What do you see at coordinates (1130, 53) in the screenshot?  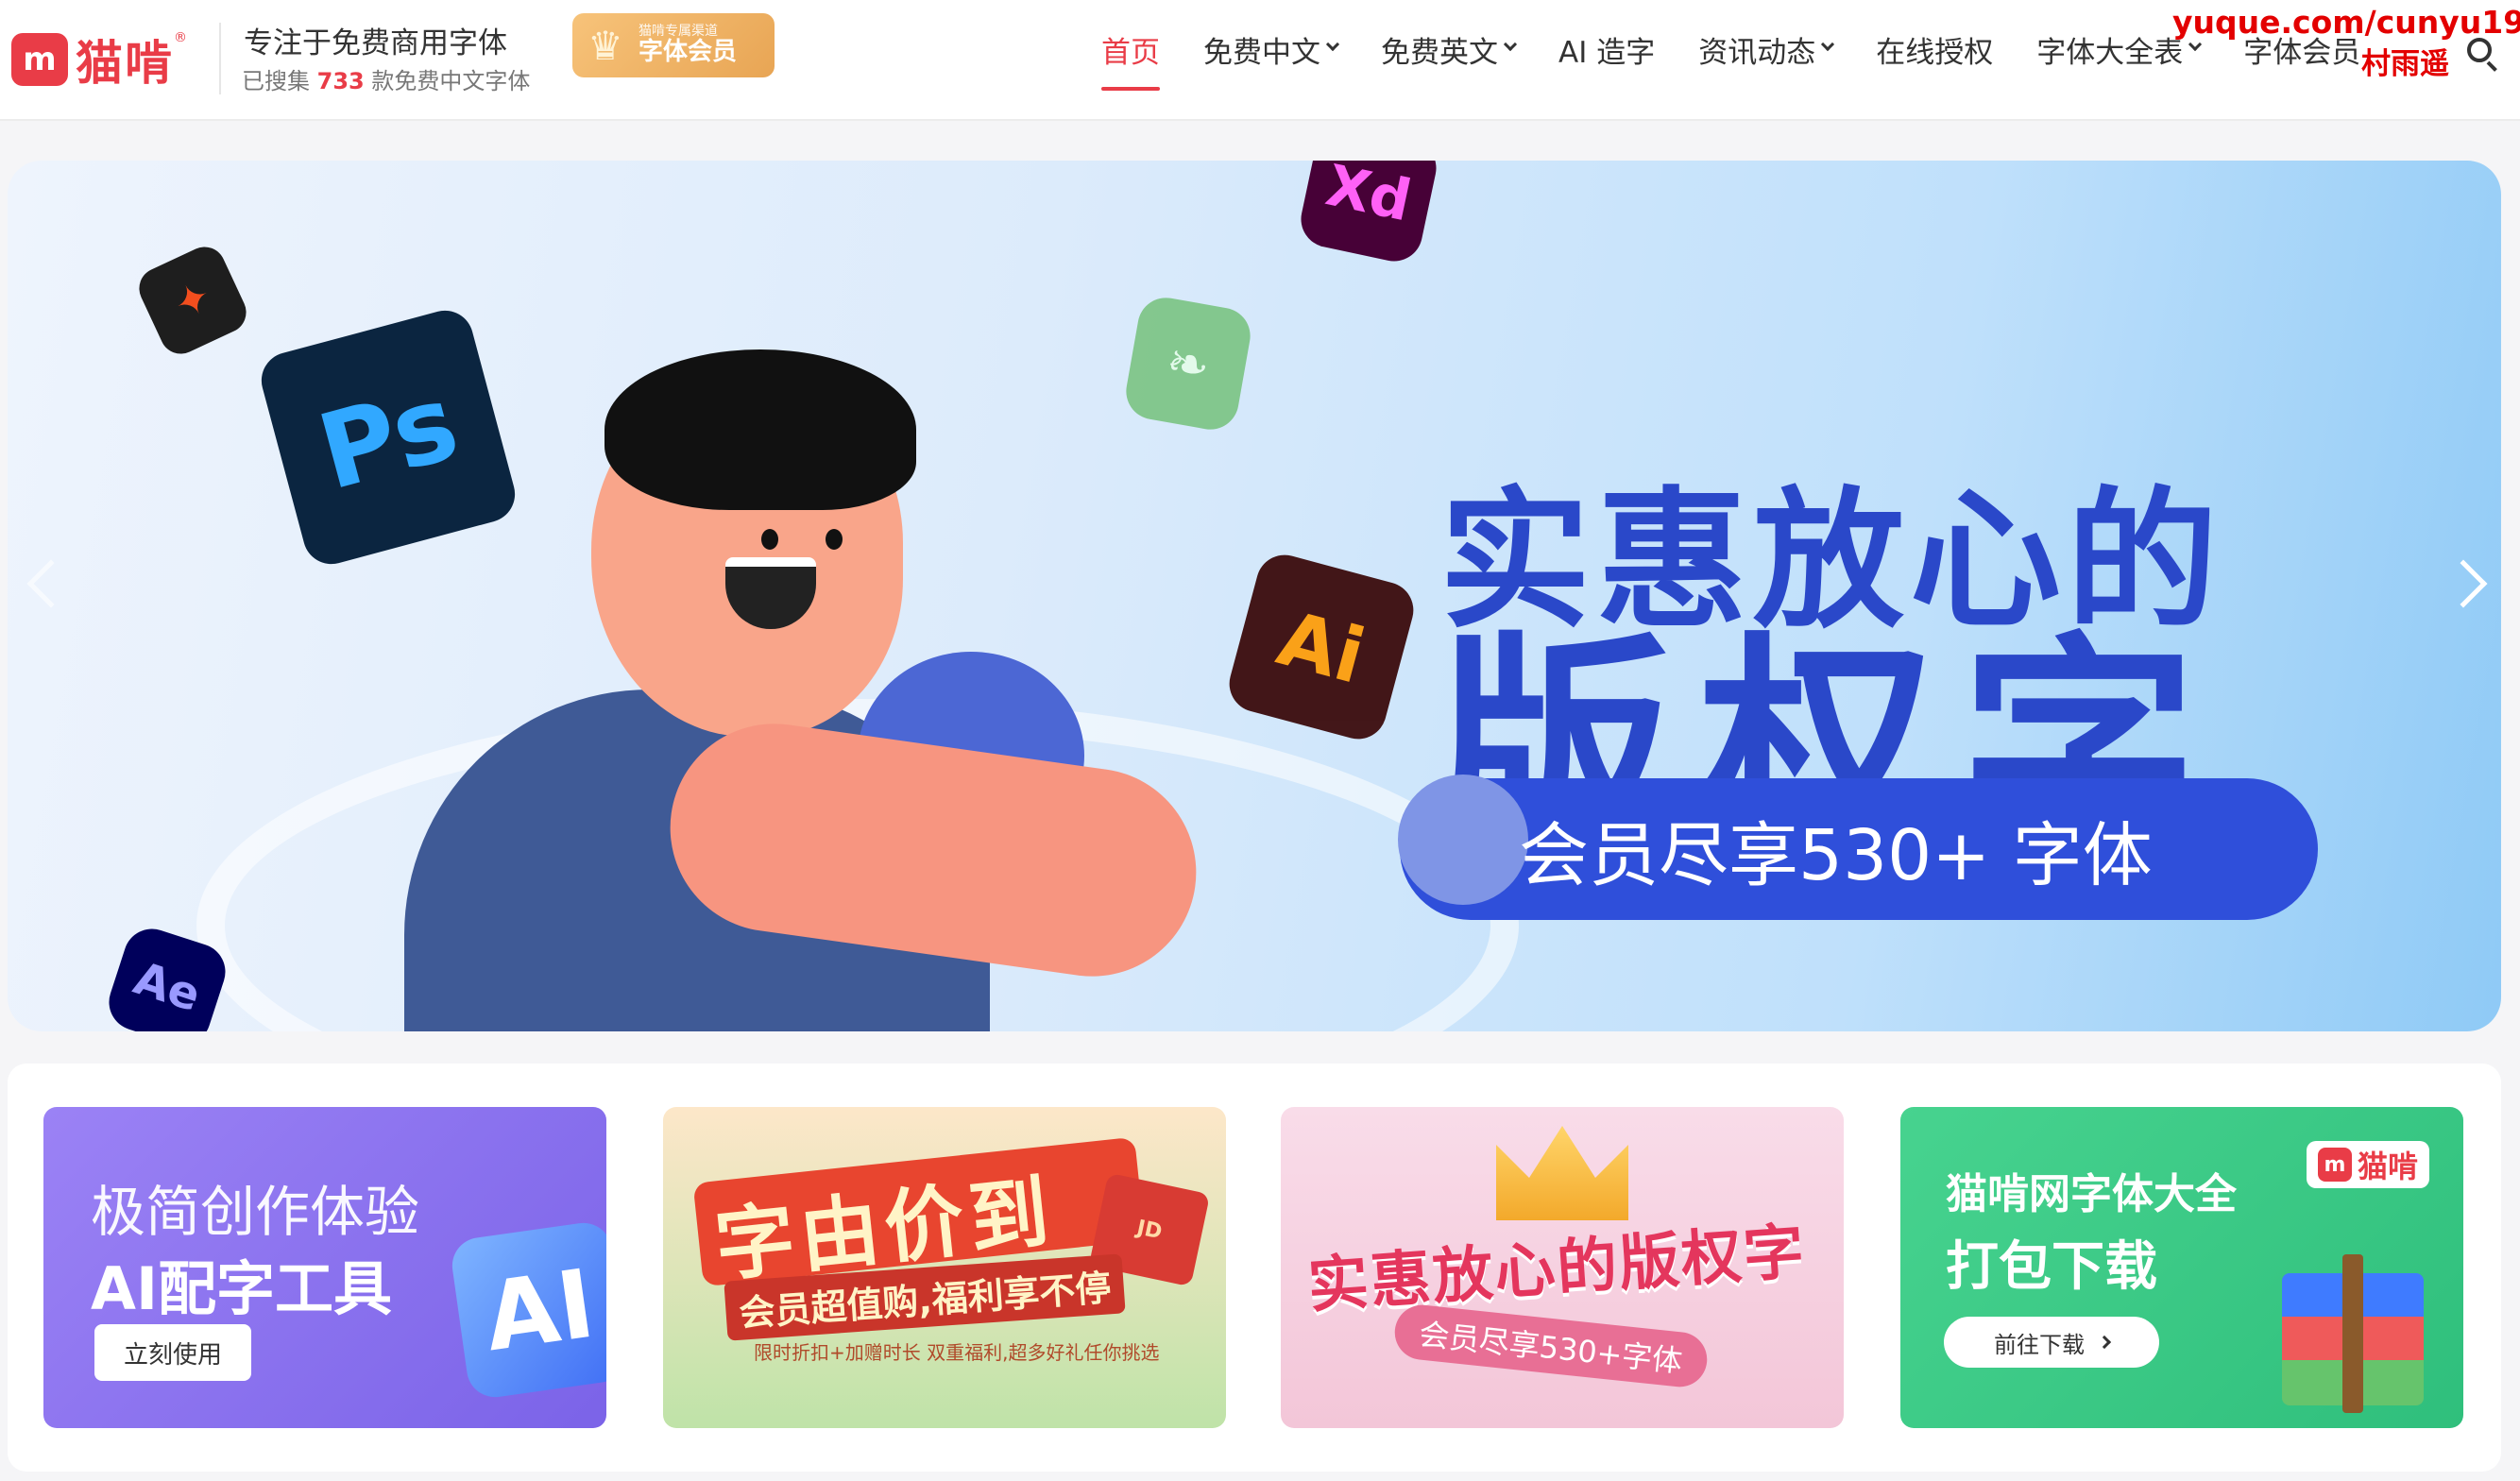 I see `nav-item-label: 首页` at bounding box center [1130, 53].